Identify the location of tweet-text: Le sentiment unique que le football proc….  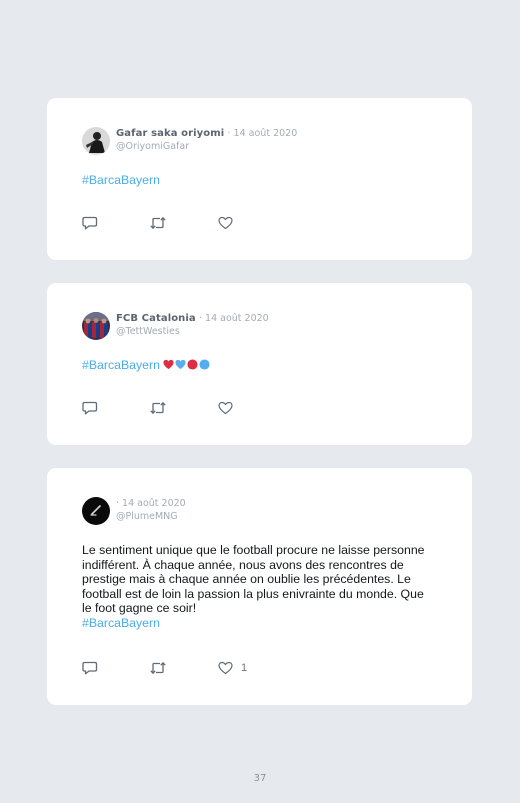
(257, 587).